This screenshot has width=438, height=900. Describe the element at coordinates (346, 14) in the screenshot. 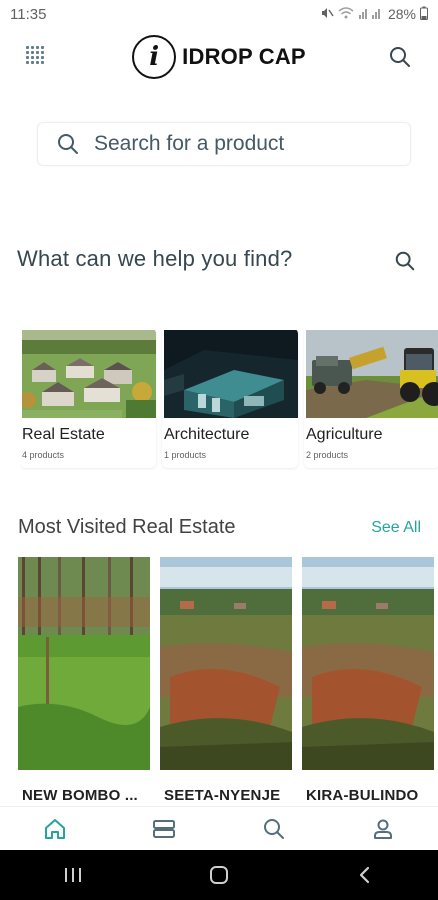

I see `wifi-icon` at that location.